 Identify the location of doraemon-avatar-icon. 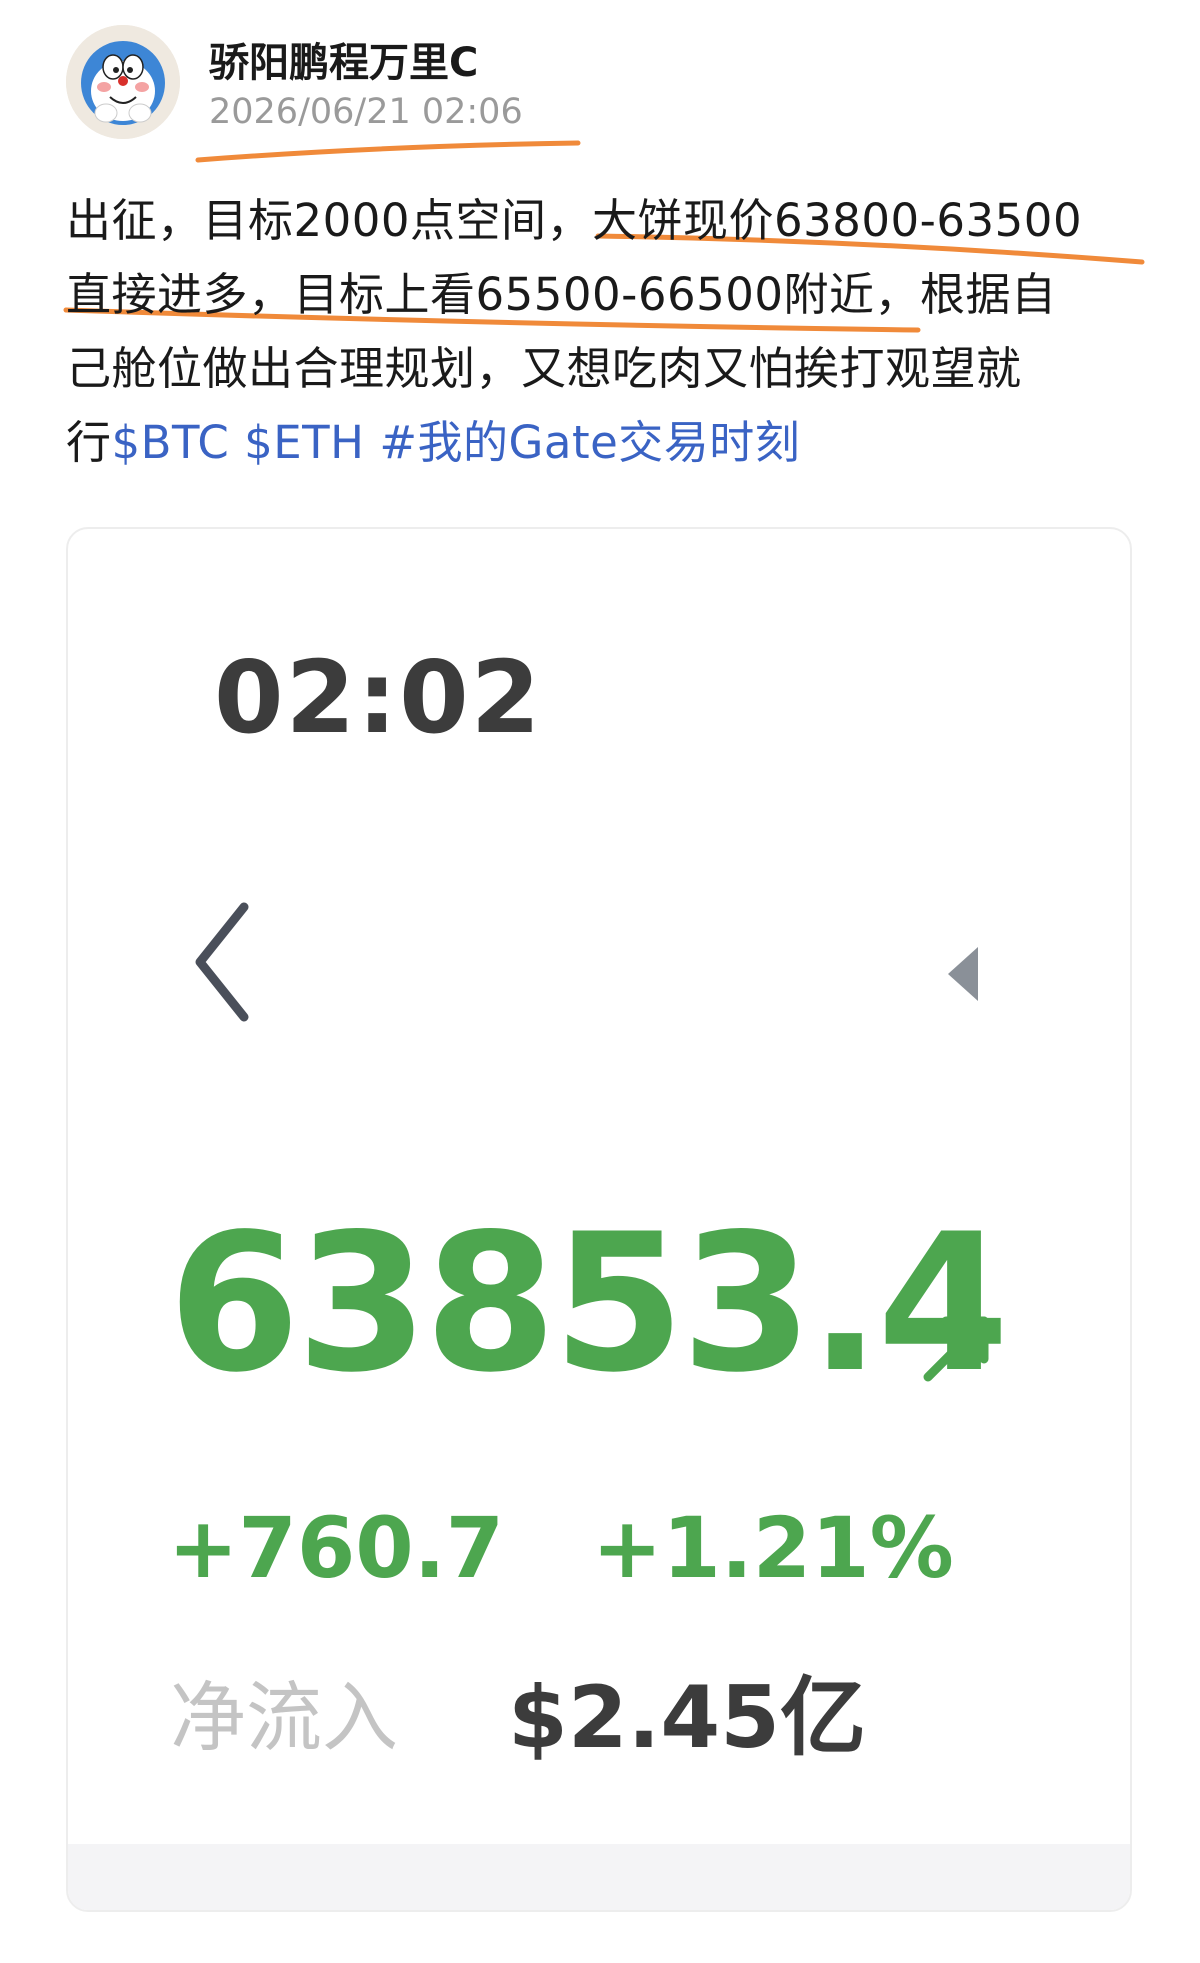
(123, 82).